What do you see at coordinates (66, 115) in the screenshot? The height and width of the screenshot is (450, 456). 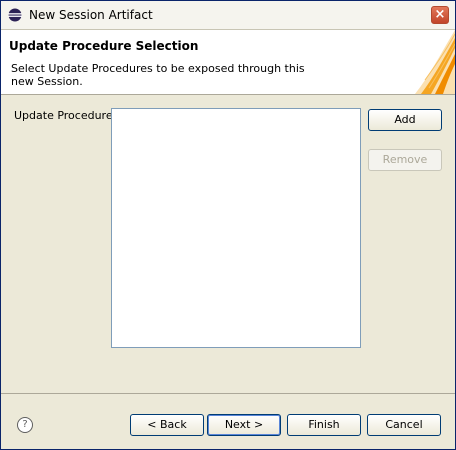 I see `update-procedures-label: Update Procedures` at bounding box center [66, 115].